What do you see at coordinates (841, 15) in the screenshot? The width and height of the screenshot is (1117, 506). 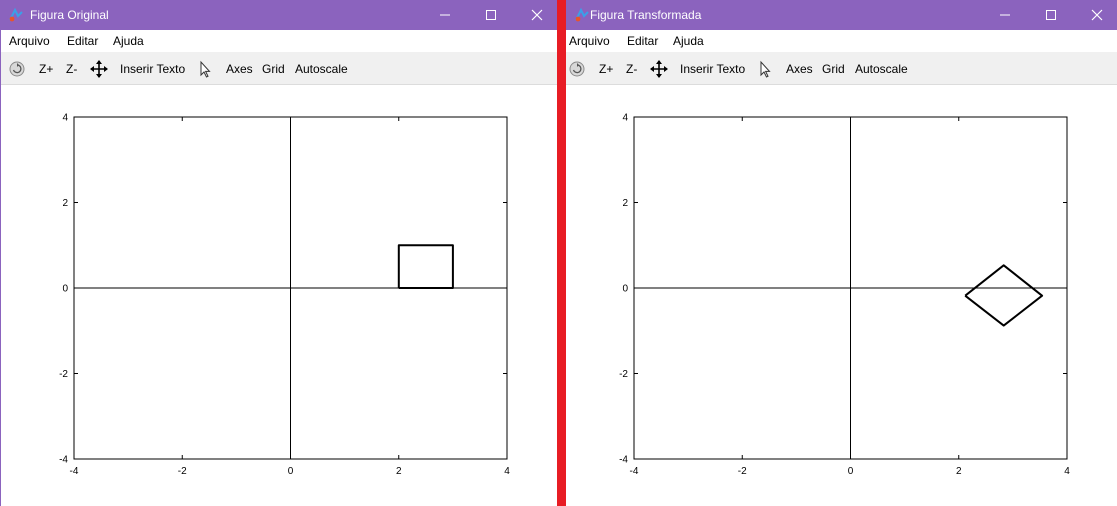 I see `title-bar: Figura Transformada` at bounding box center [841, 15].